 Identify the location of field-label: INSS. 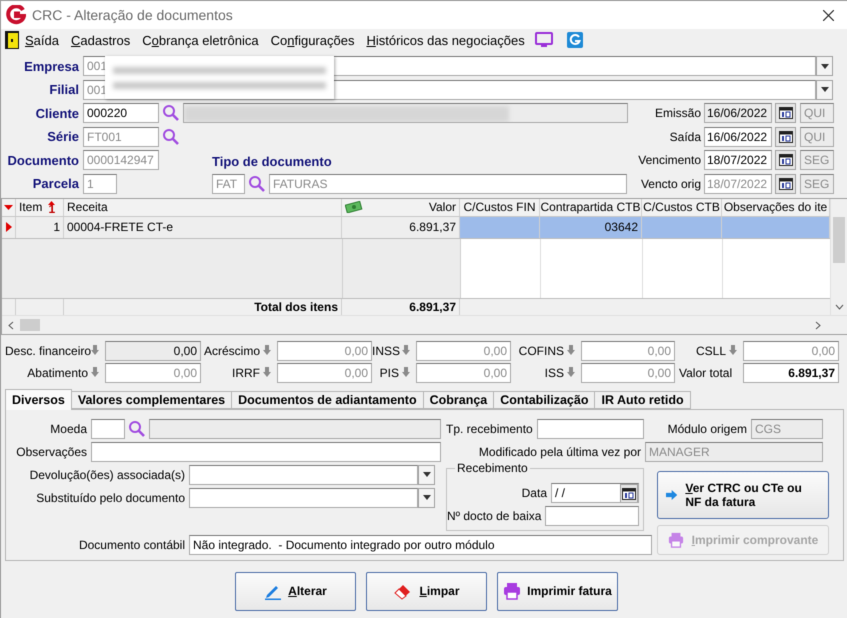
(387, 351).